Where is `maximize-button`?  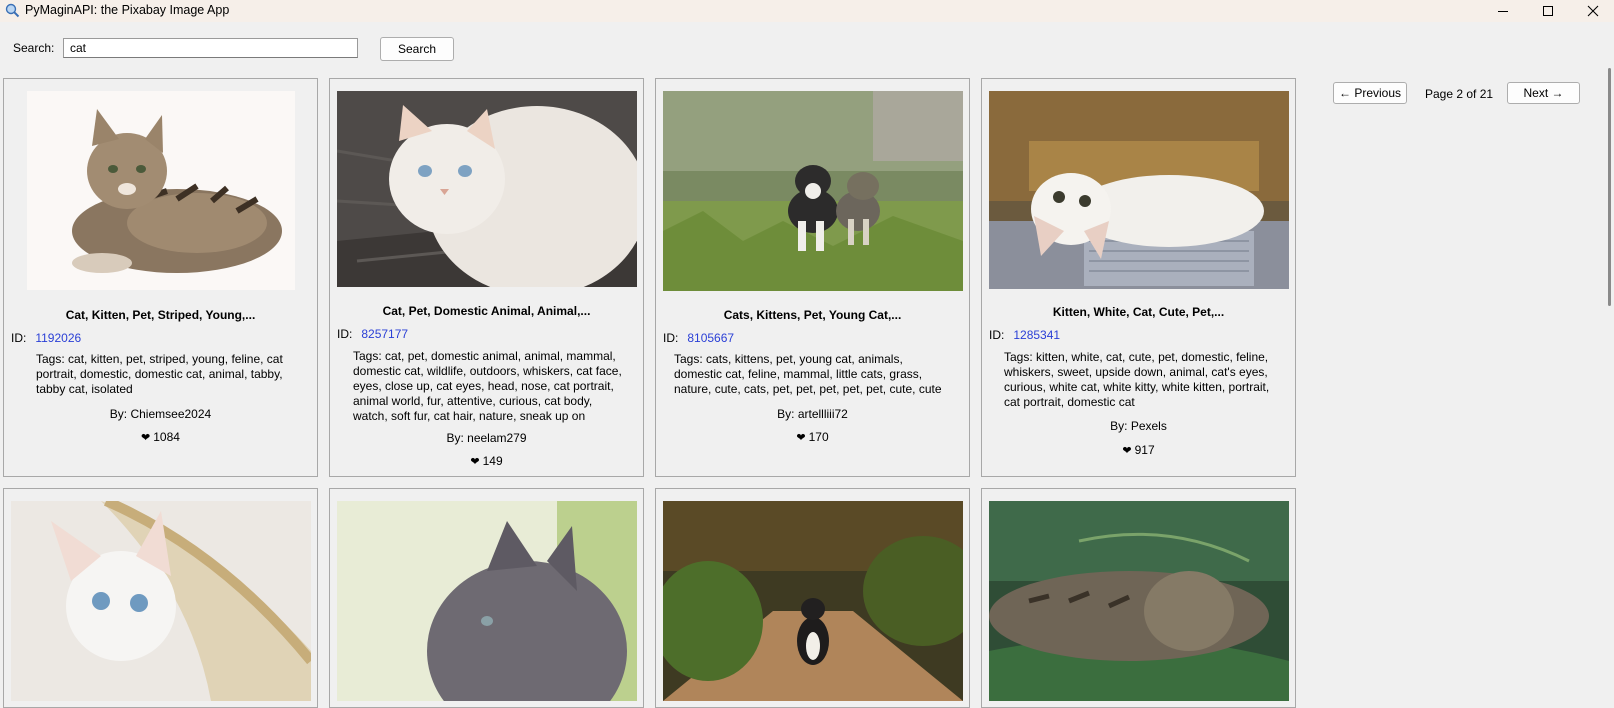
maximize-button is located at coordinates (1548, 11).